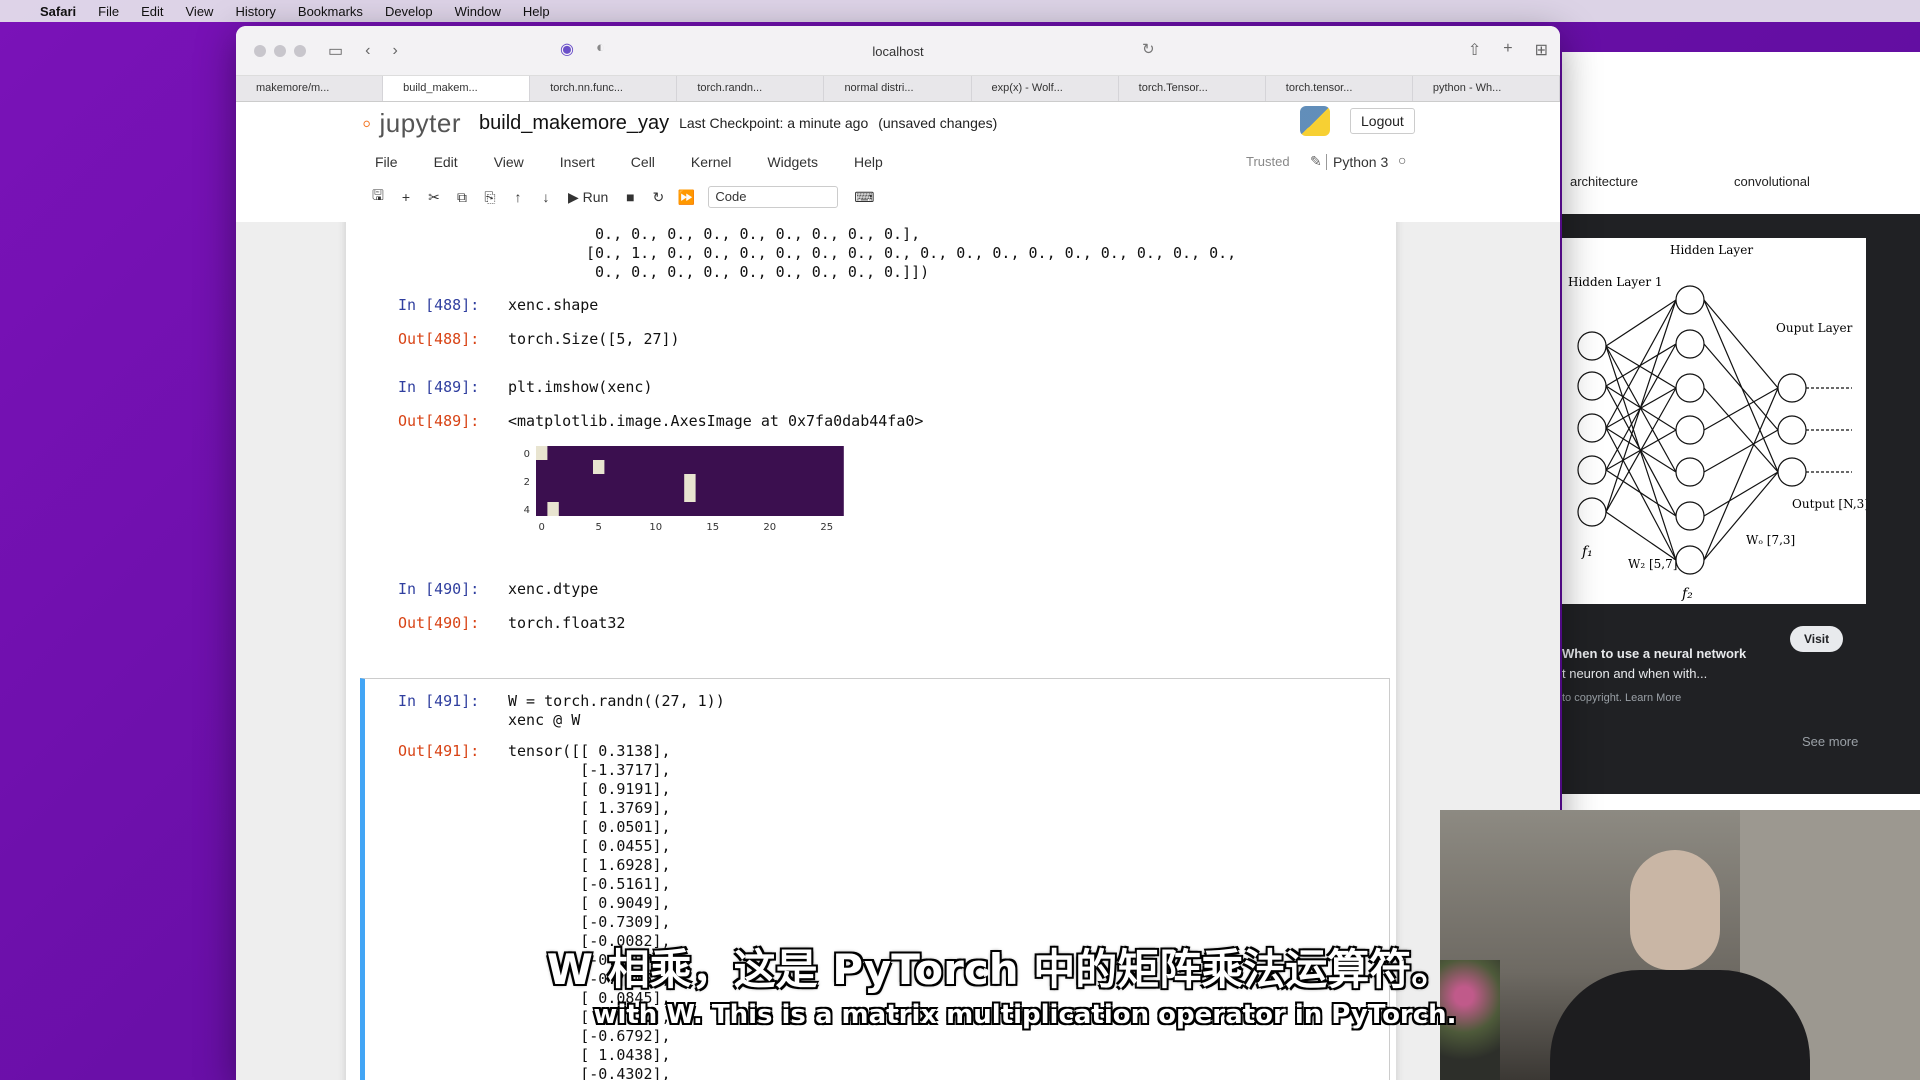 The image size is (1920, 1080). What do you see at coordinates (434, 197) in the screenshot?
I see `cut-icon: ✂` at bounding box center [434, 197].